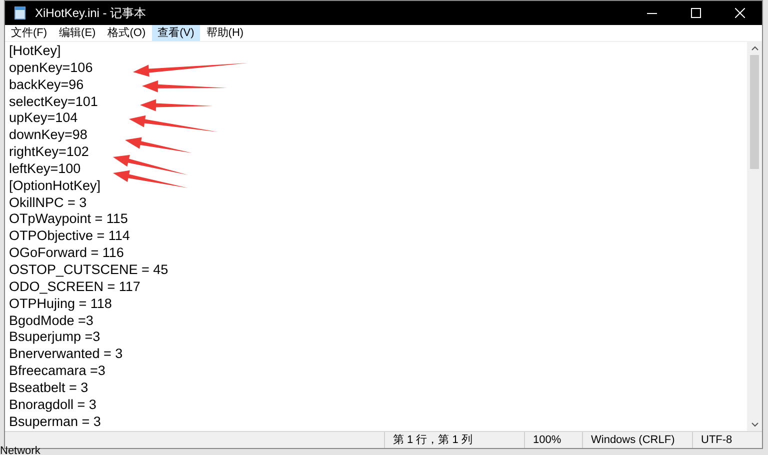  What do you see at coordinates (454, 440) in the screenshot?
I see `status-field: 第 1 行，第 1 列` at bounding box center [454, 440].